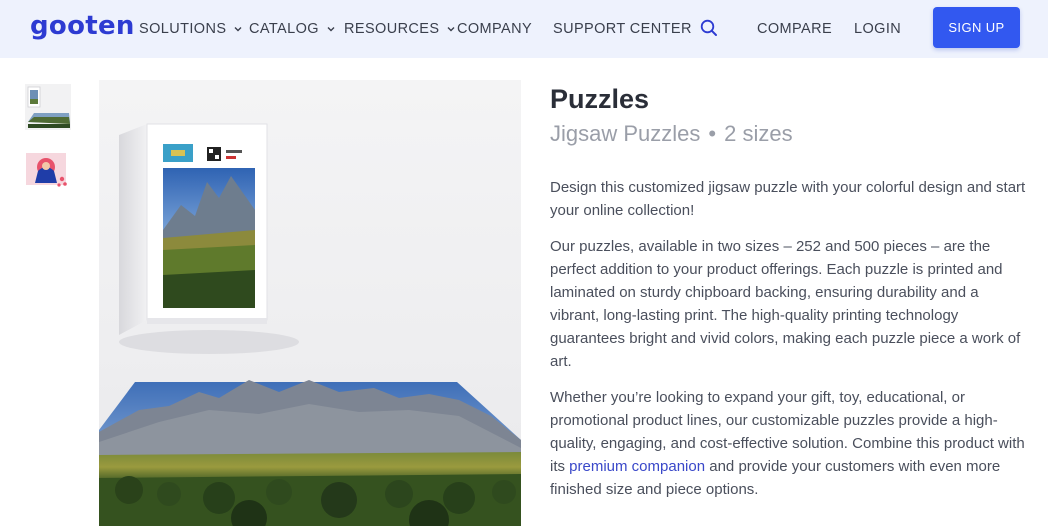 The image size is (1048, 526). What do you see at coordinates (82, 26) in the screenshot?
I see `gooten-logo: gooten` at bounding box center [82, 26].